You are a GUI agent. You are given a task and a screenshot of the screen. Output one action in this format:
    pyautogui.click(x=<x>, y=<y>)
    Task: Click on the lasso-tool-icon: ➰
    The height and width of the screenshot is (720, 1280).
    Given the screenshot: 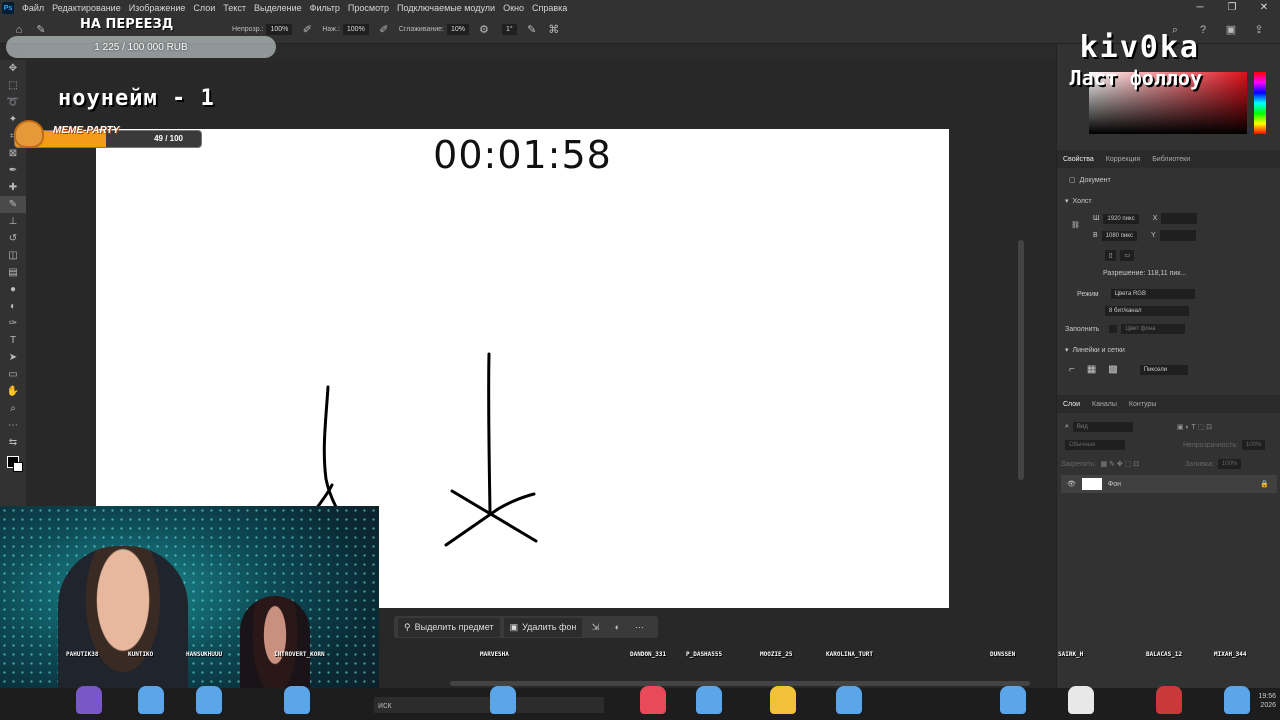 What is the action you would take?
    pyautogui.click(x=13, y=102)
    